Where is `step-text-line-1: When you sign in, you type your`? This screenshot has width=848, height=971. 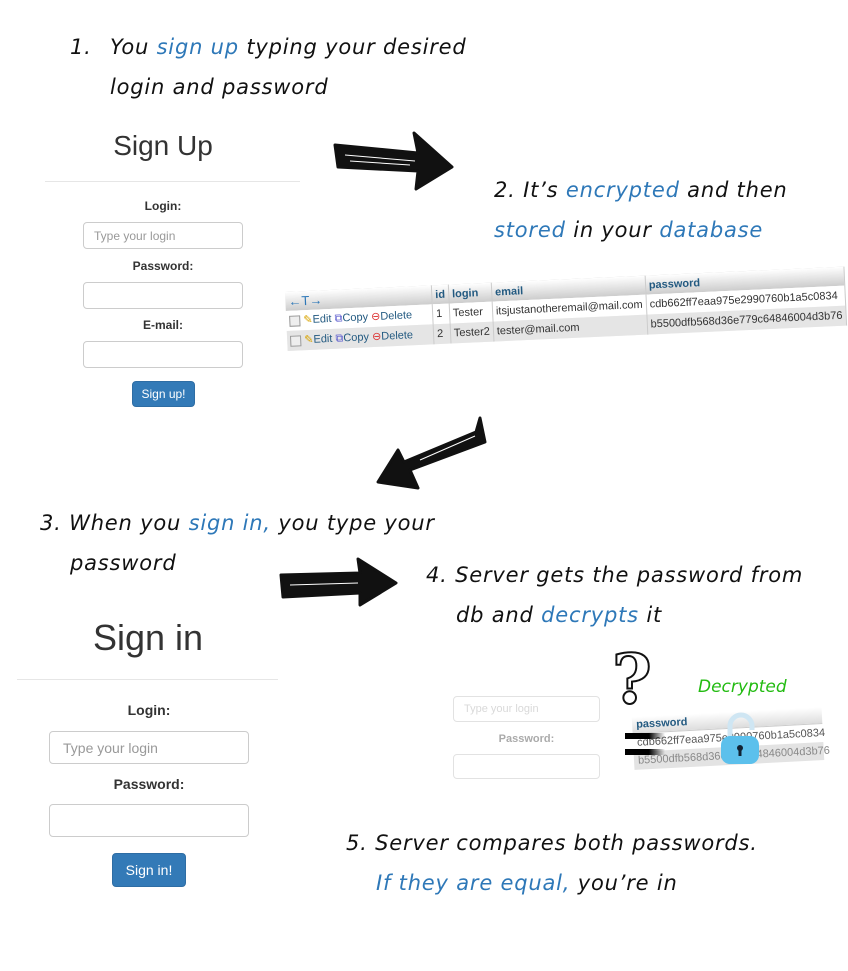 step-text-line-1: When you sign in, you type your is located at coordinates (252, 523).